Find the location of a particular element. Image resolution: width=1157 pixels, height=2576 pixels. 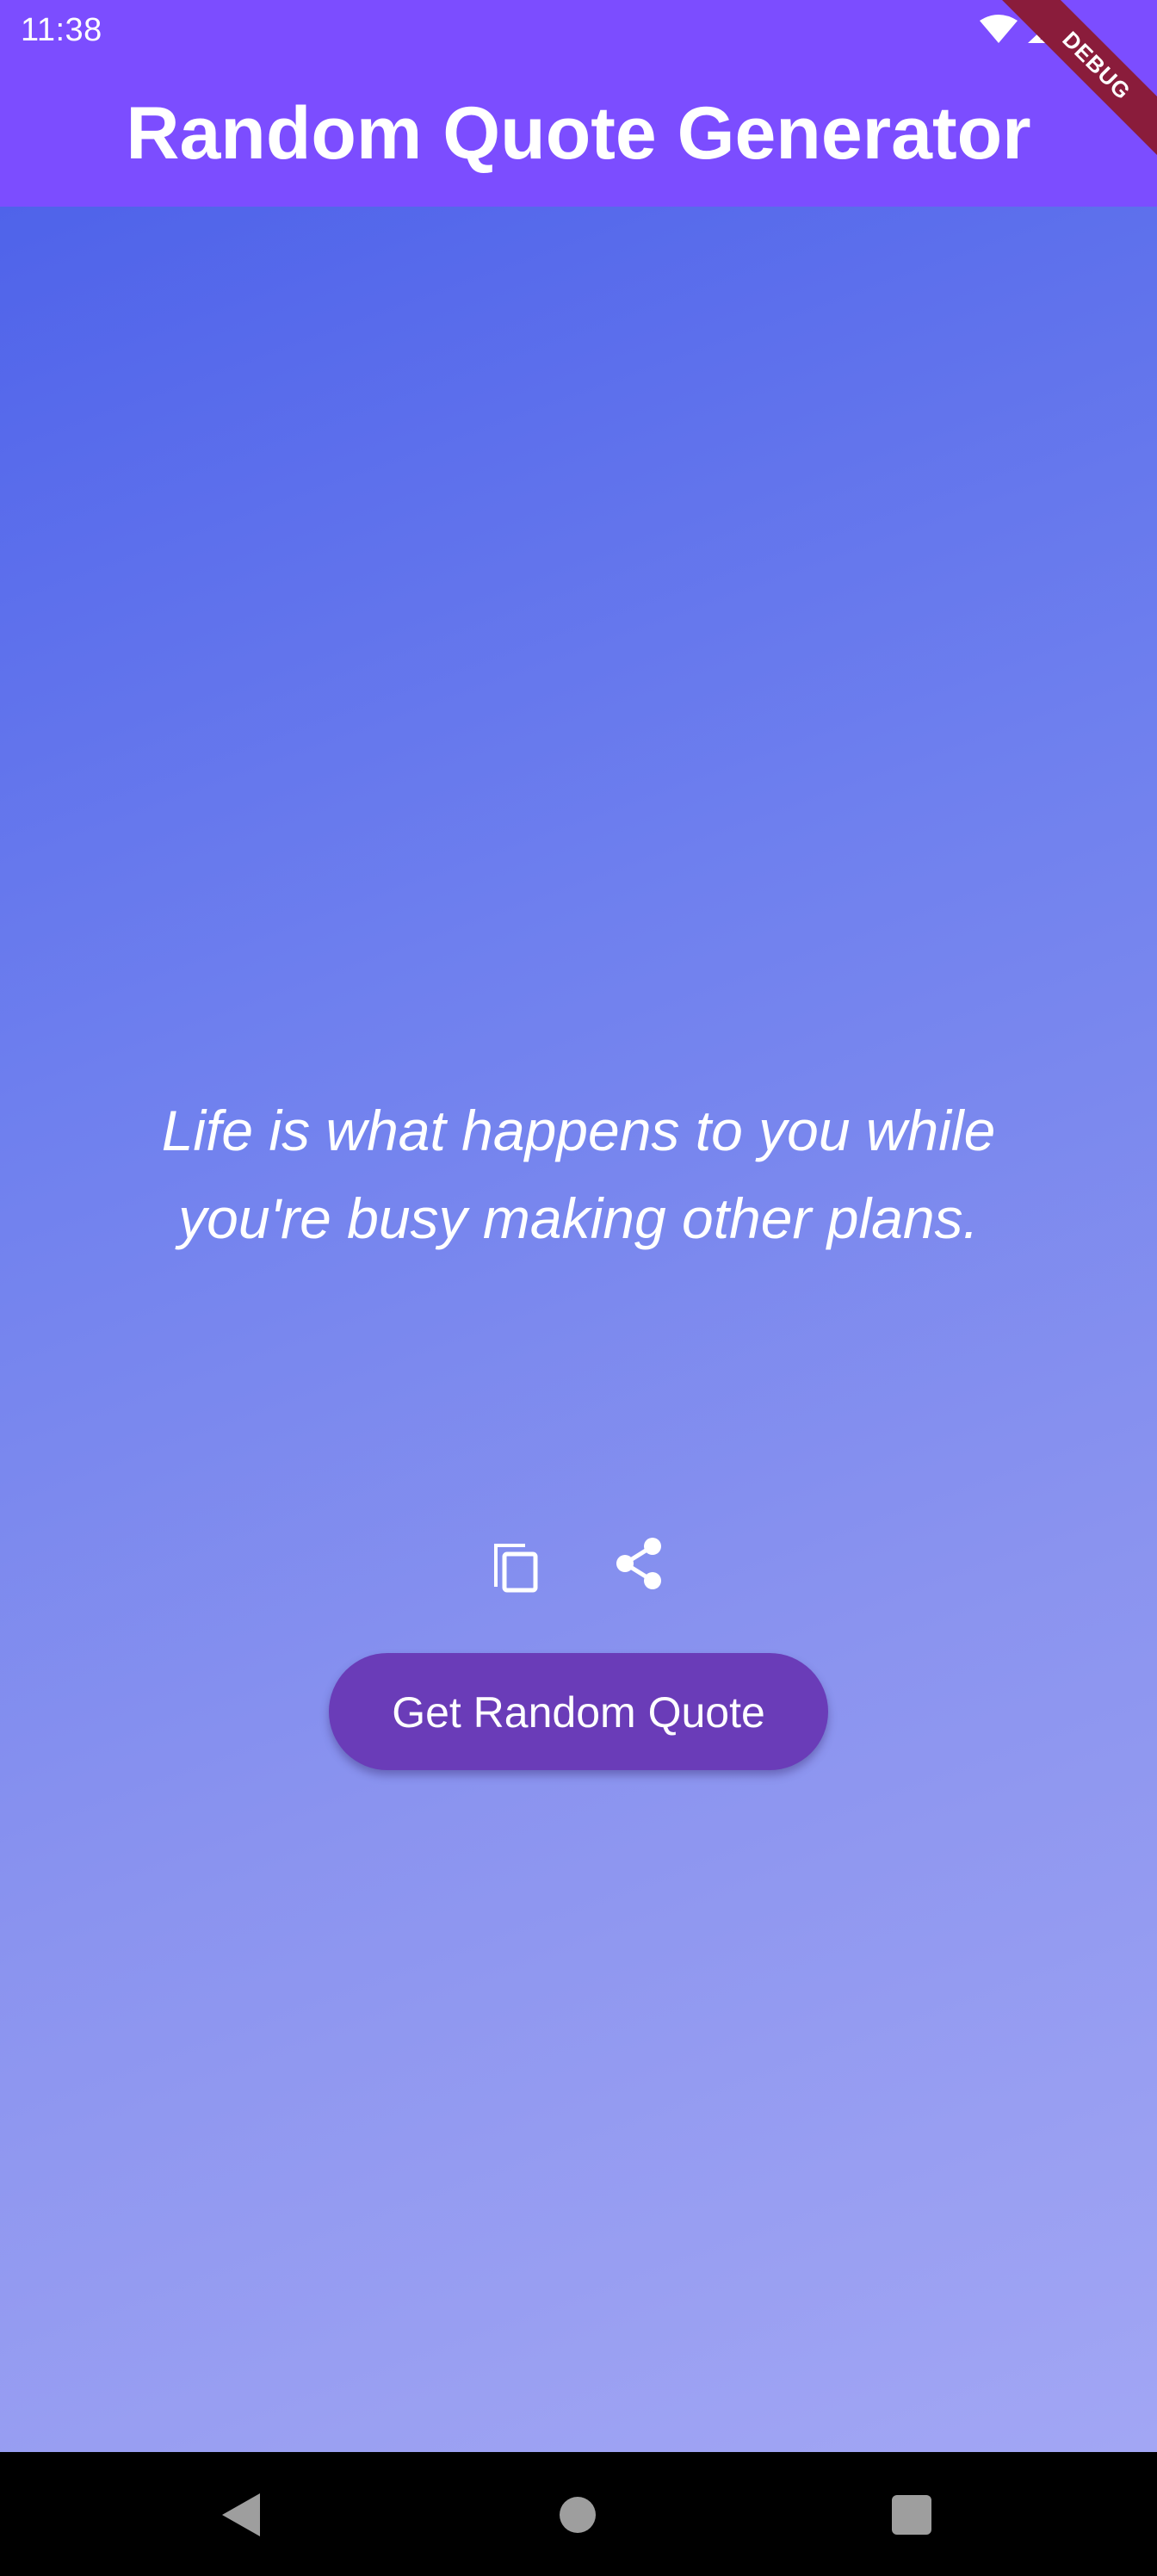

share-button is located at coordinates (641, 1564).